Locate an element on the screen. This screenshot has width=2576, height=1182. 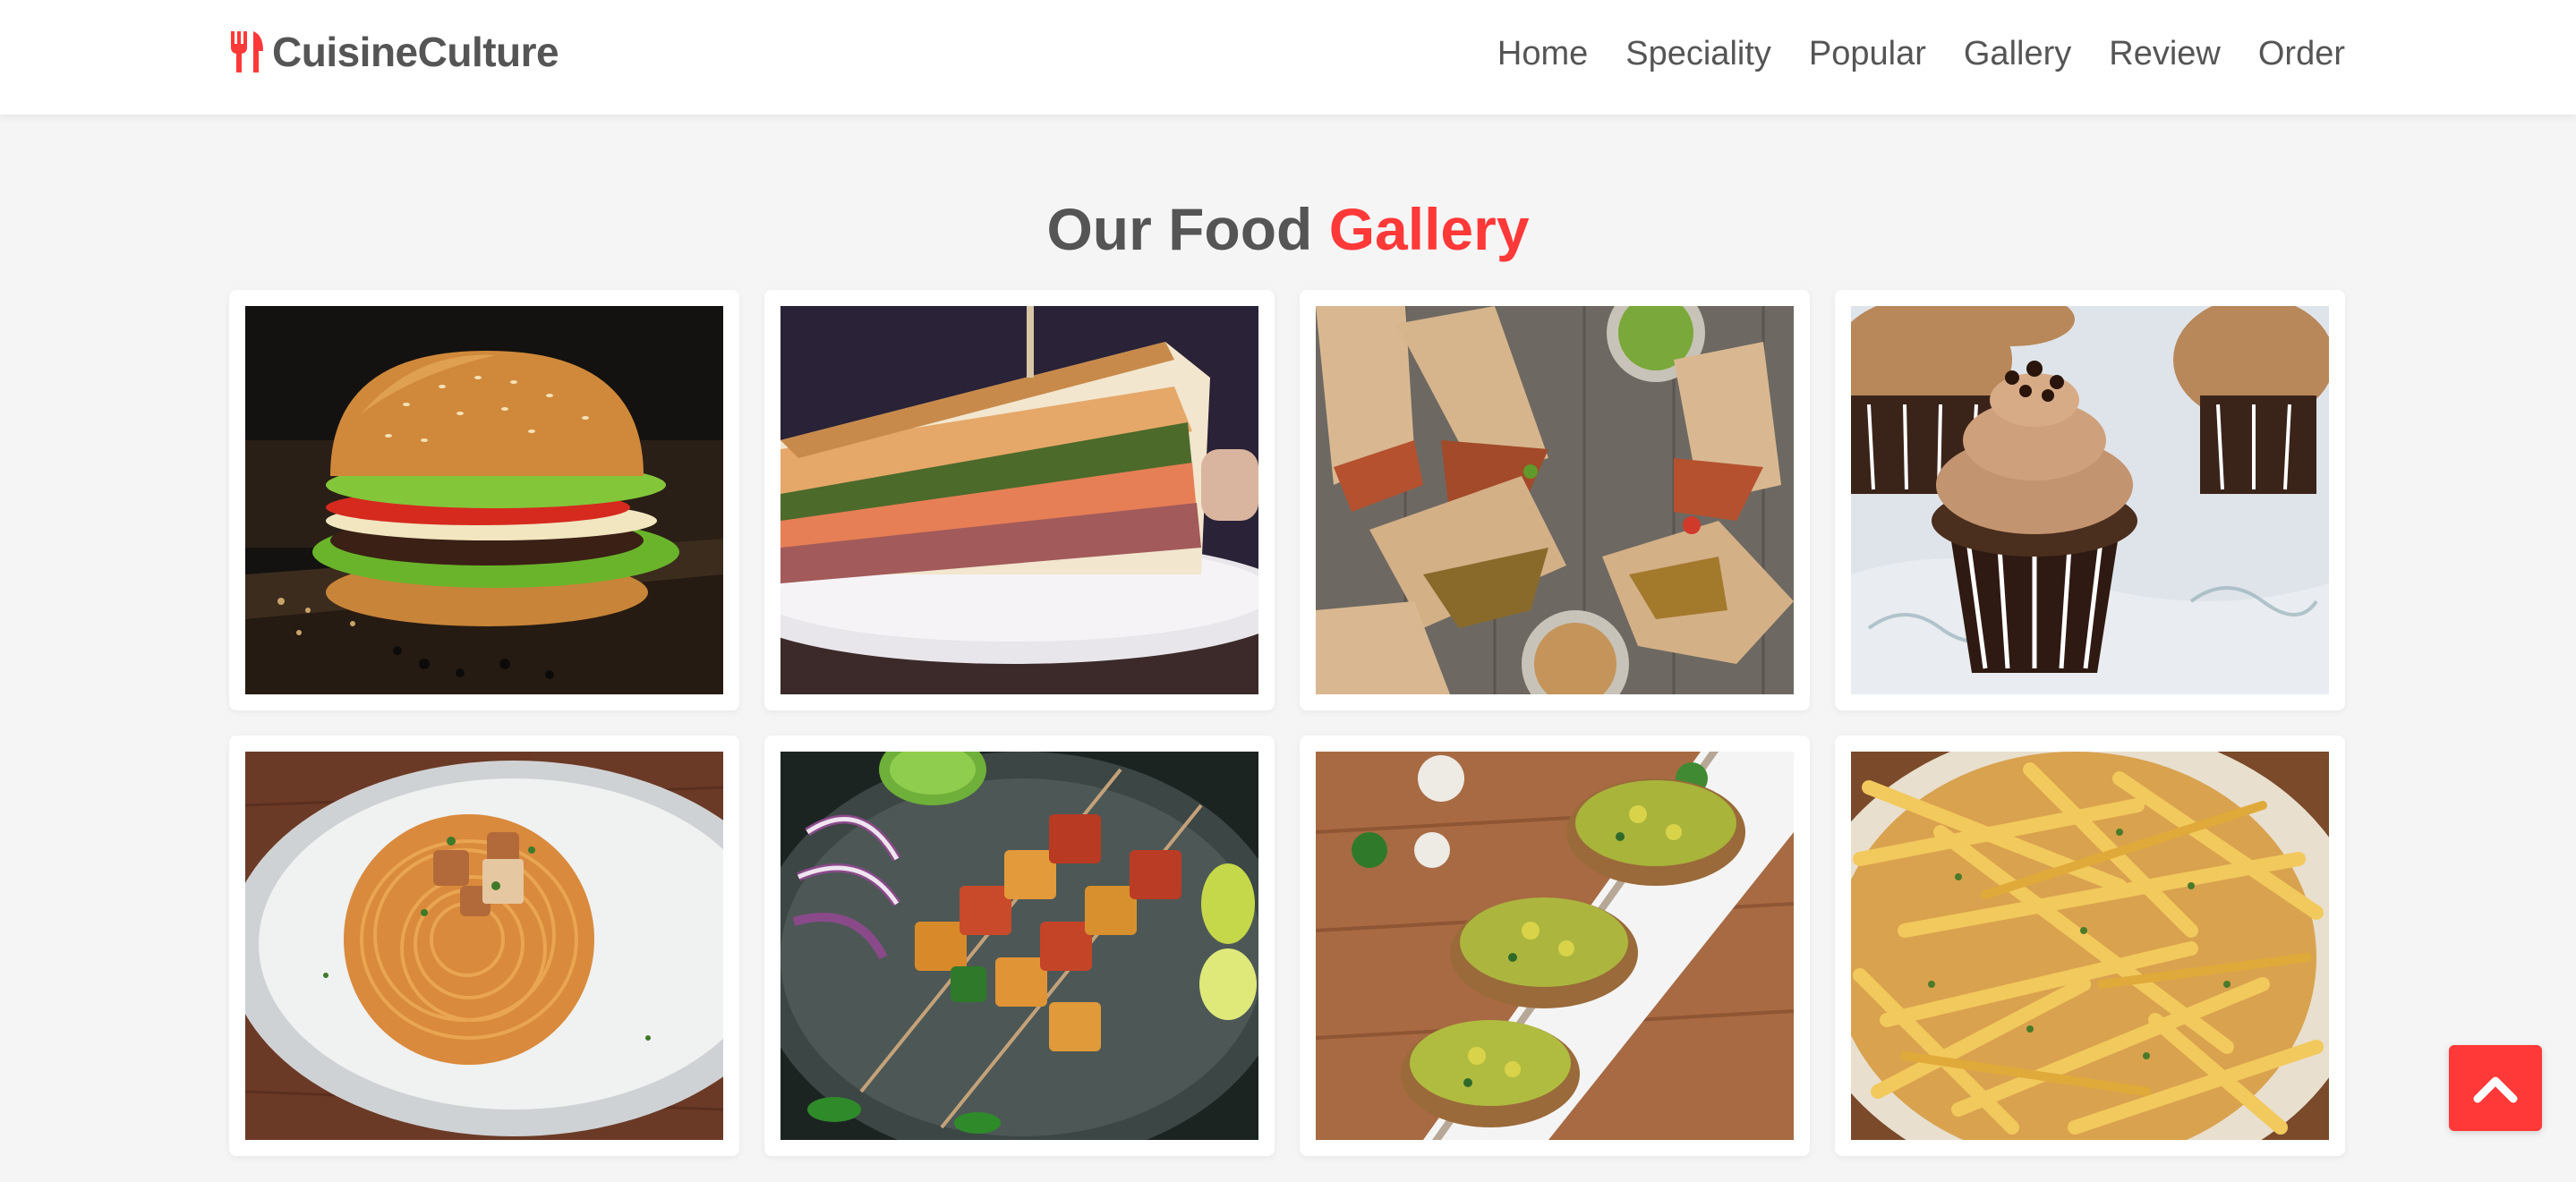
scroll-top-button is located at coordinates (2495, 1088).